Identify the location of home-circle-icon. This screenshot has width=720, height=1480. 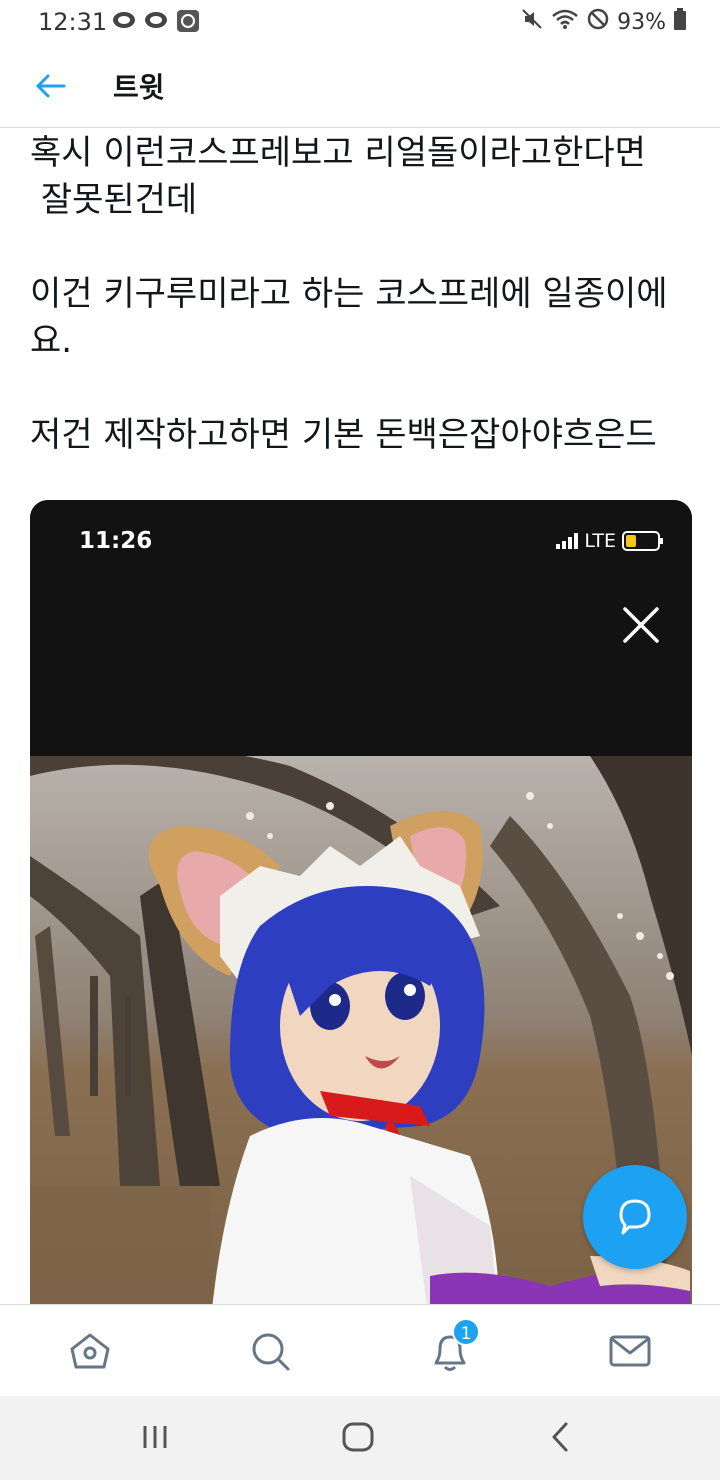
(358, 1437).